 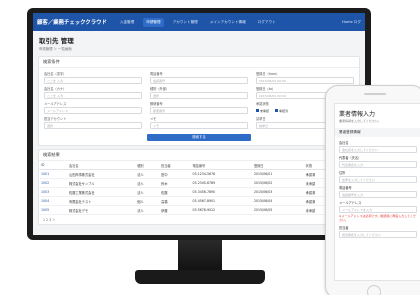 I want to click on field-account: 担当アカウント 選択, so click(x=93, y=122).